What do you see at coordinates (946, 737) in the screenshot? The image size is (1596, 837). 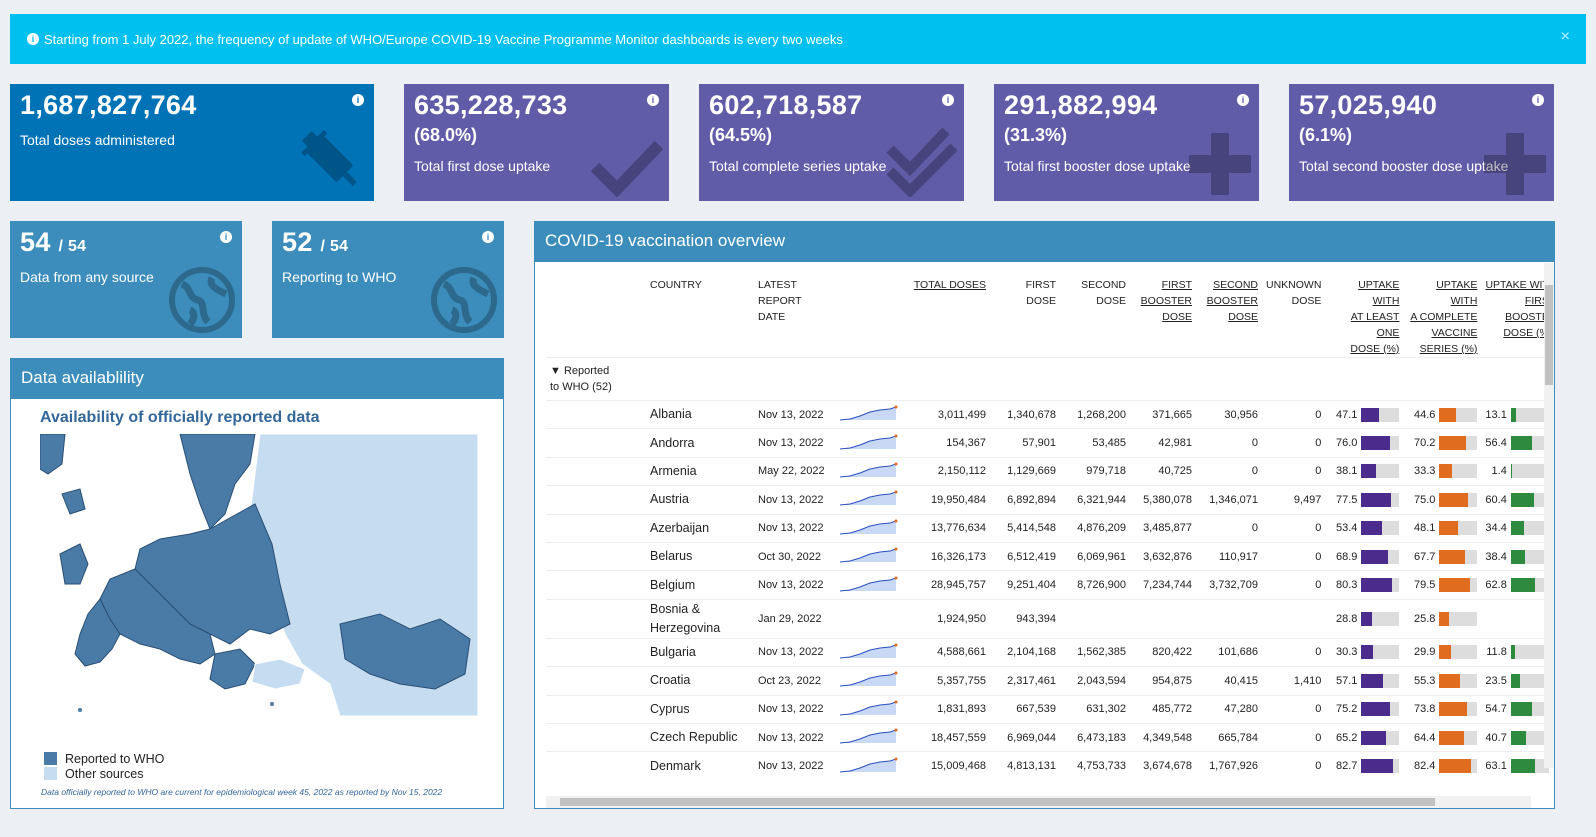 I see `total-doses: 18,457,559` at bounding box center [946, 737].